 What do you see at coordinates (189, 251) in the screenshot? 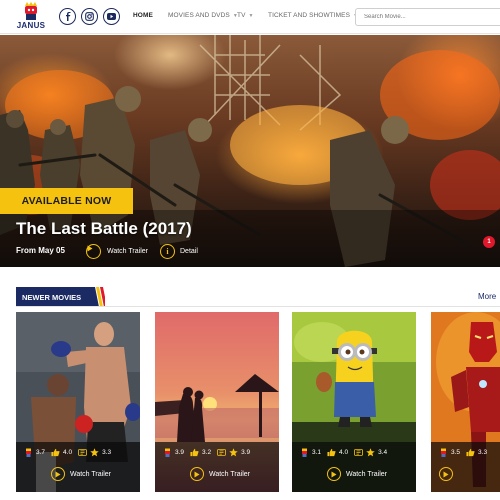
I see `hero-detail-label: Detail` at bounding box center [189, 251].